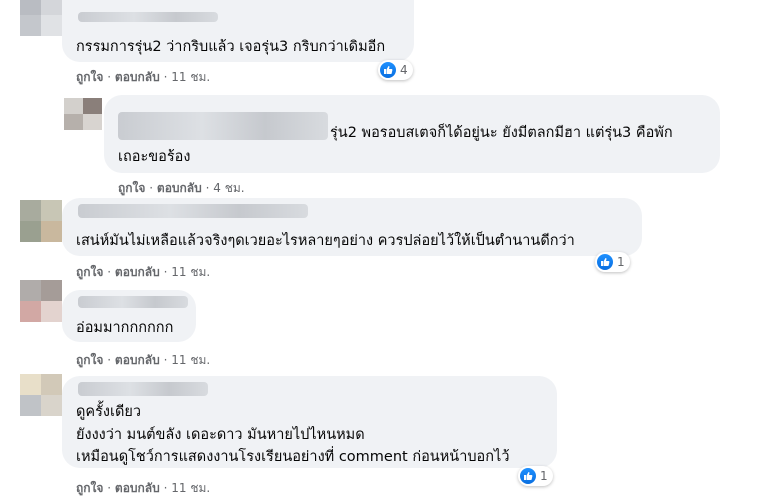 The width and height of the screenshot is (764, 499). I want to click on reply-avatar, so click(83, 114).